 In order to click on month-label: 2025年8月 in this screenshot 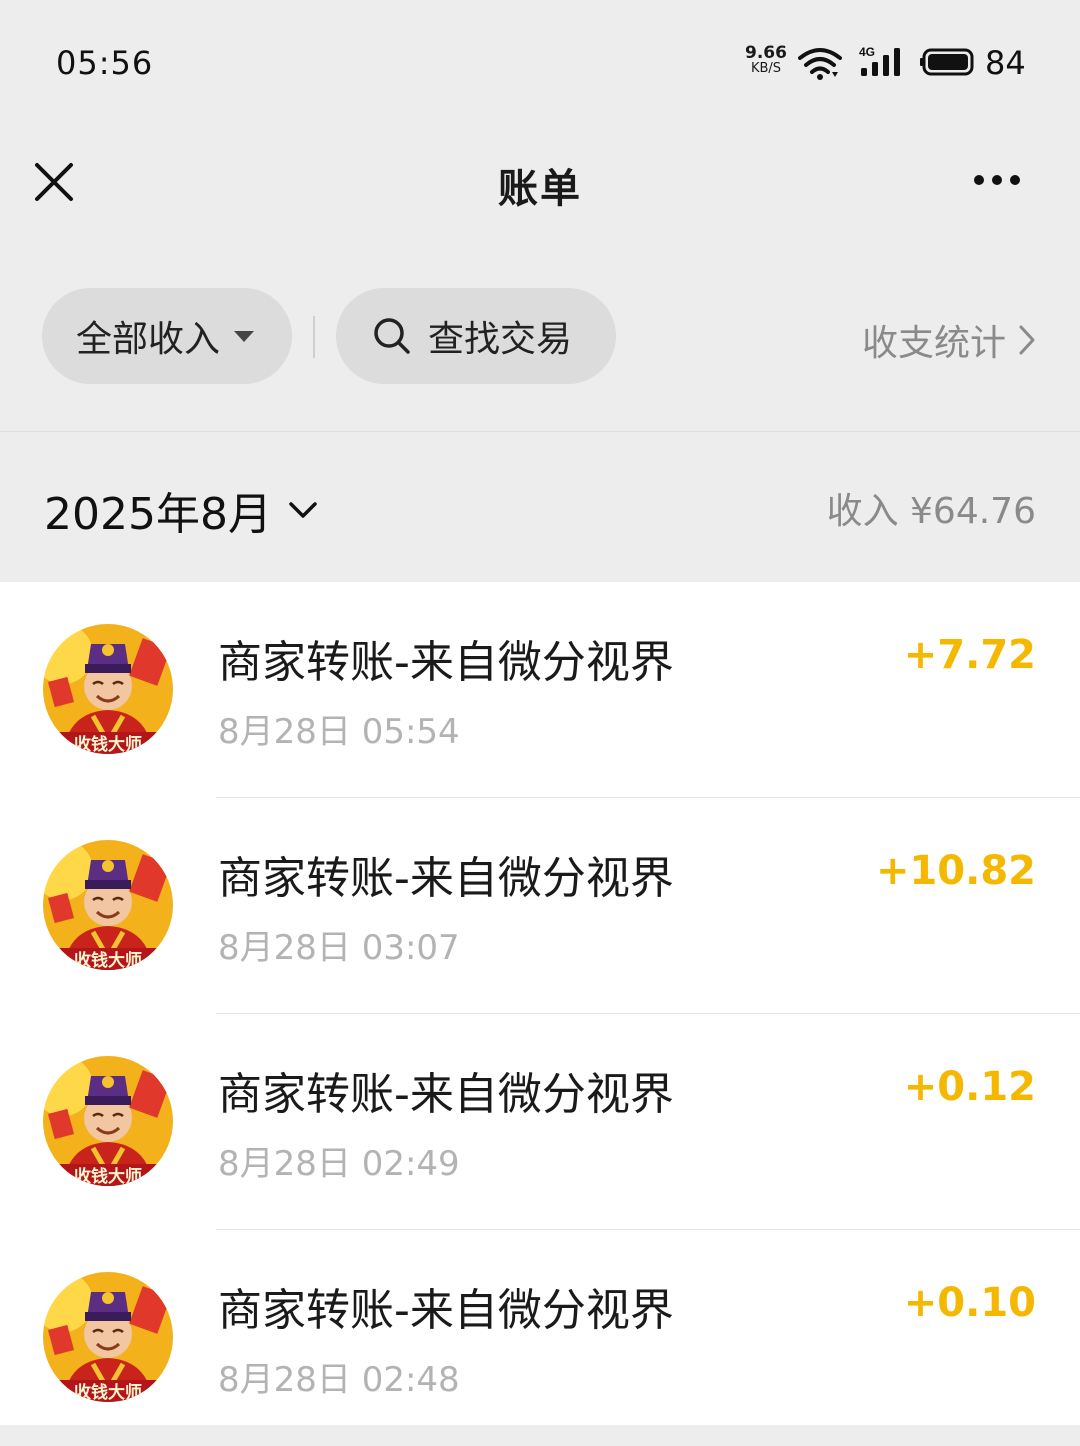, I will do `click(158, 514)`.